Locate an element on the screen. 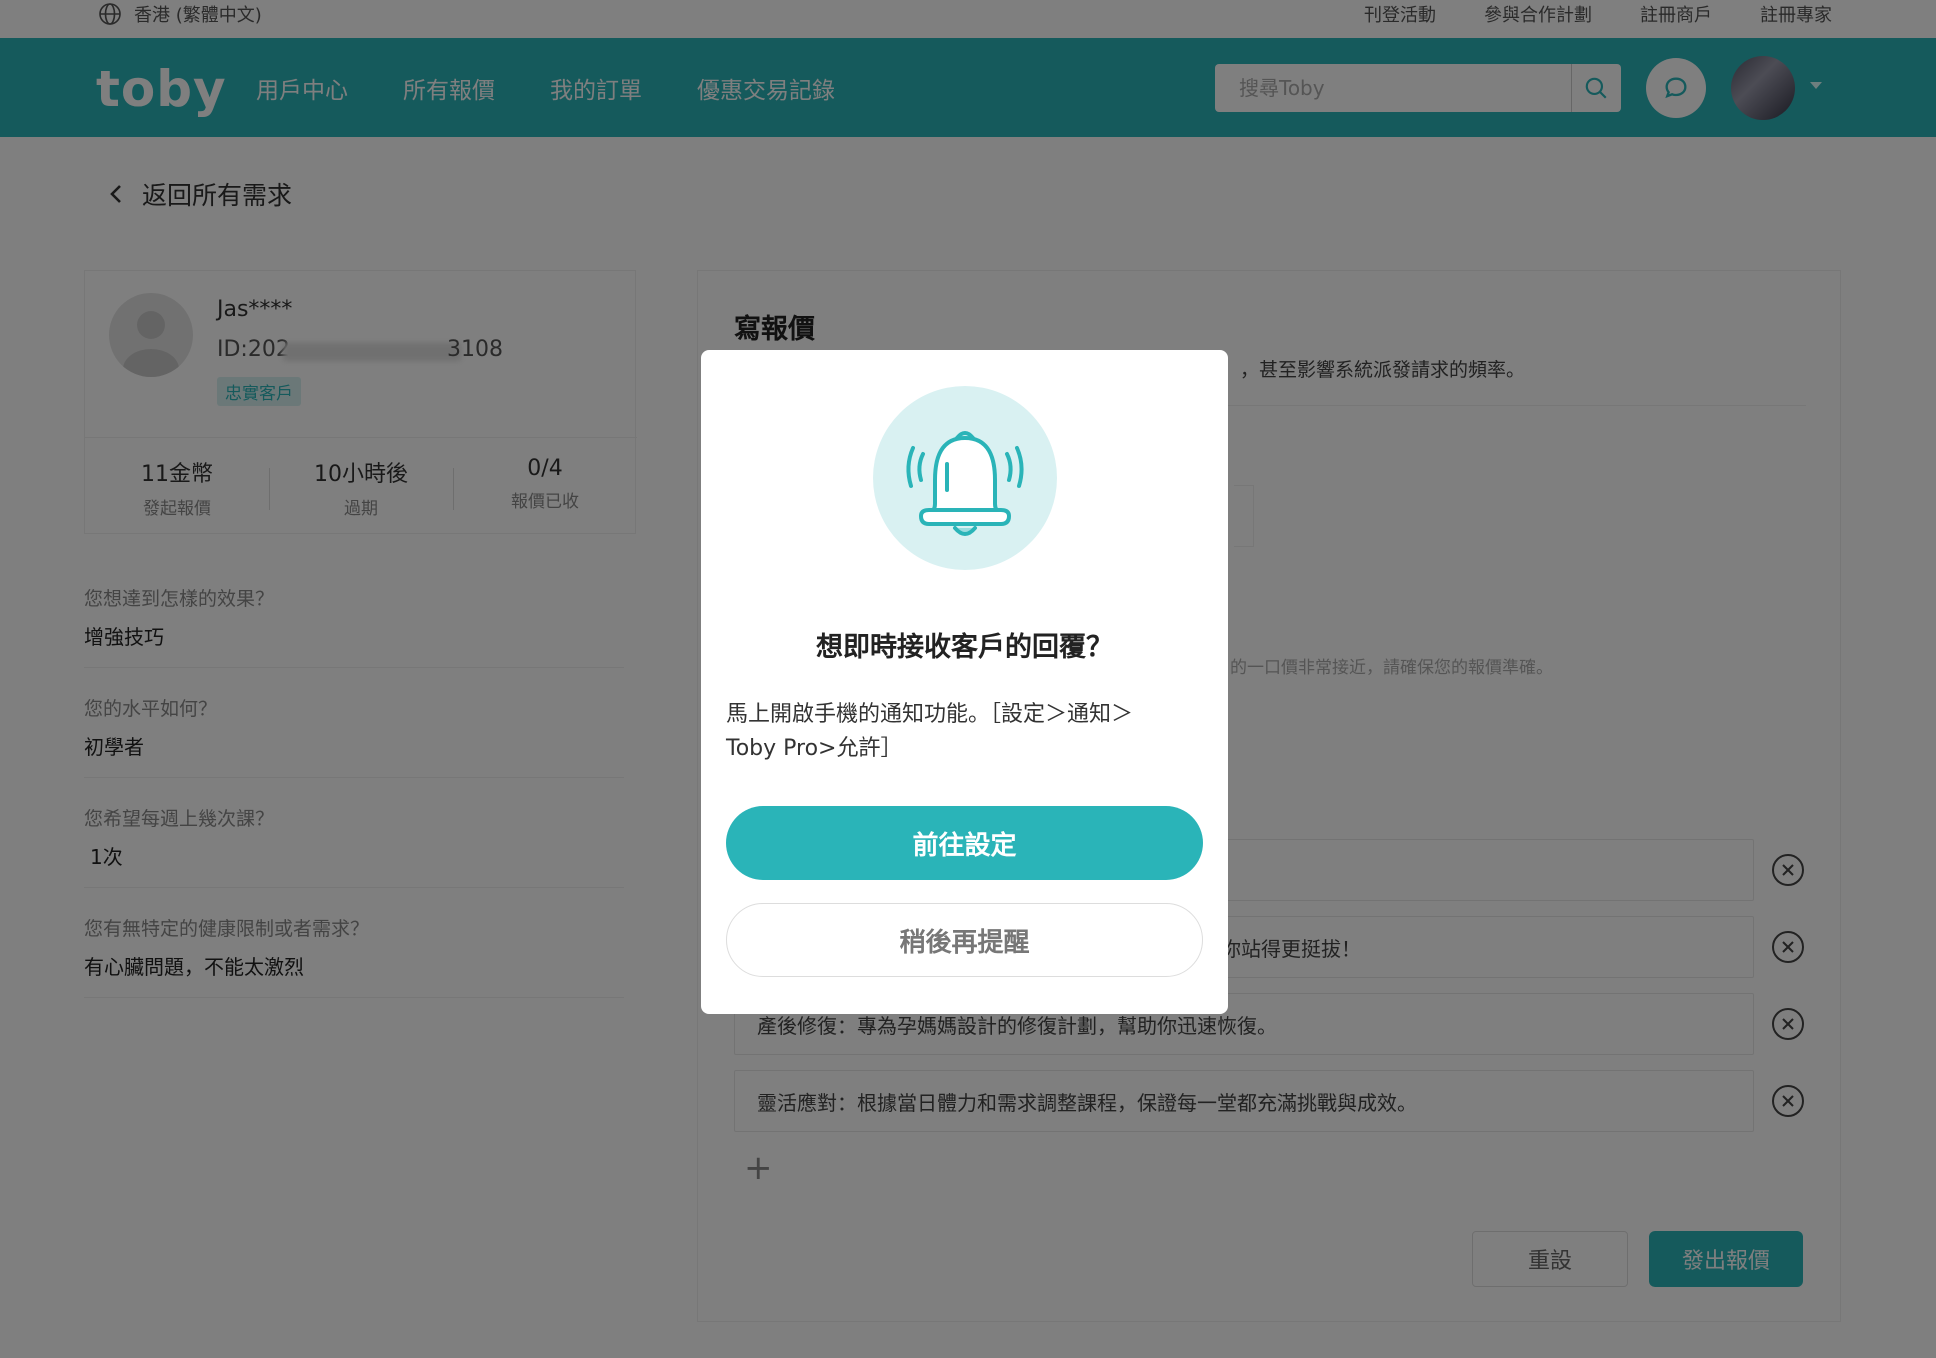  bell-icon is located at coordinates (965, 483).